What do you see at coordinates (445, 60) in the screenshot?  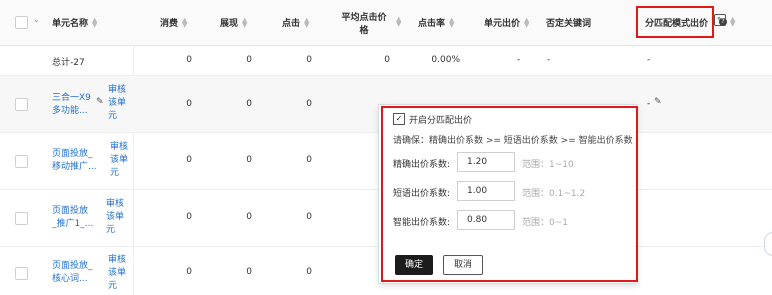 I see `total-ctr: 0.00%` at bounding box center [445, 60].